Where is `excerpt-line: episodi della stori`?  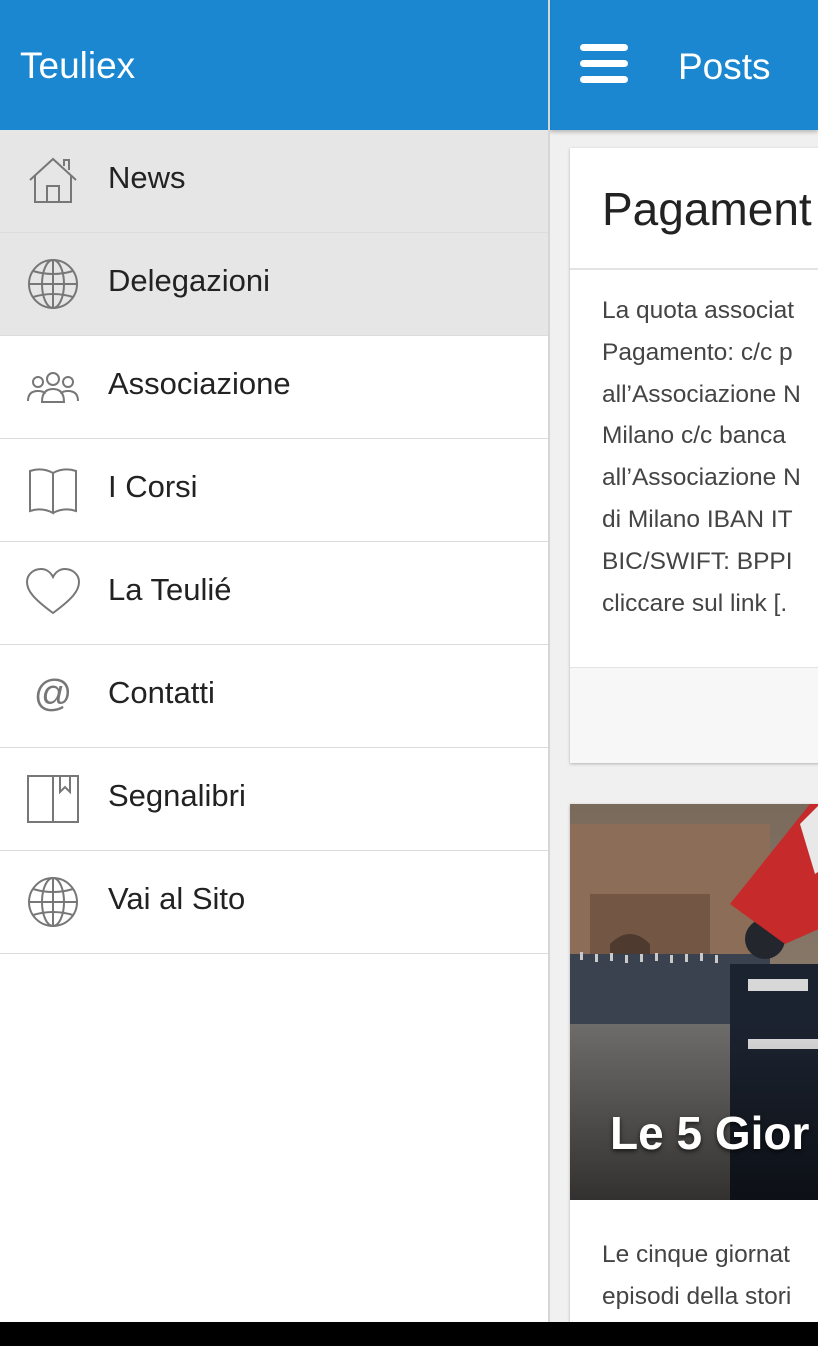 excerpt-line: episodi della stori is located at coordinates (697, 1296).